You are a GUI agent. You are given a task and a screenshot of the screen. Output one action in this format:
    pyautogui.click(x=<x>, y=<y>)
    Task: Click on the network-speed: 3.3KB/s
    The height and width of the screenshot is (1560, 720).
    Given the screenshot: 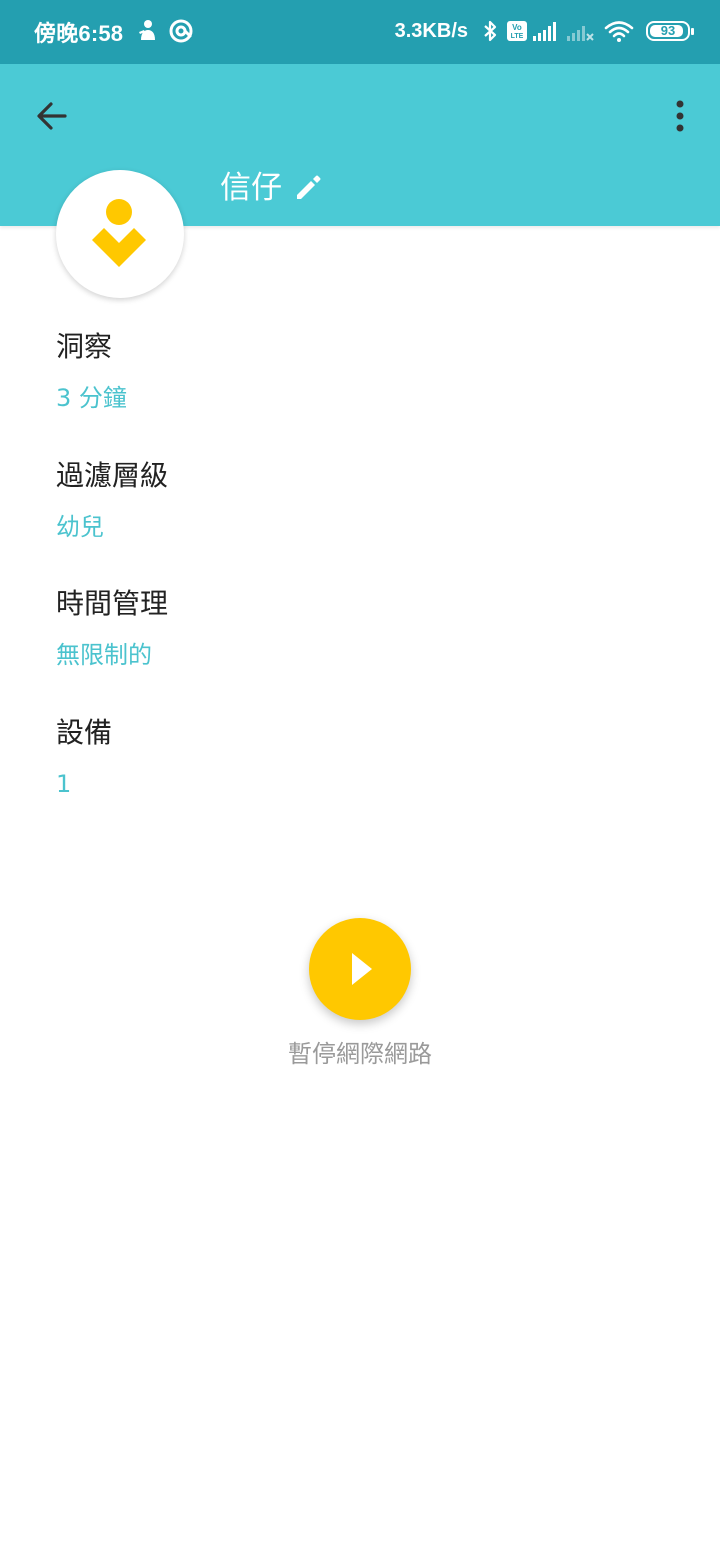 What is the action you would take?
    pyautogui.click(x=431, y=30)
    